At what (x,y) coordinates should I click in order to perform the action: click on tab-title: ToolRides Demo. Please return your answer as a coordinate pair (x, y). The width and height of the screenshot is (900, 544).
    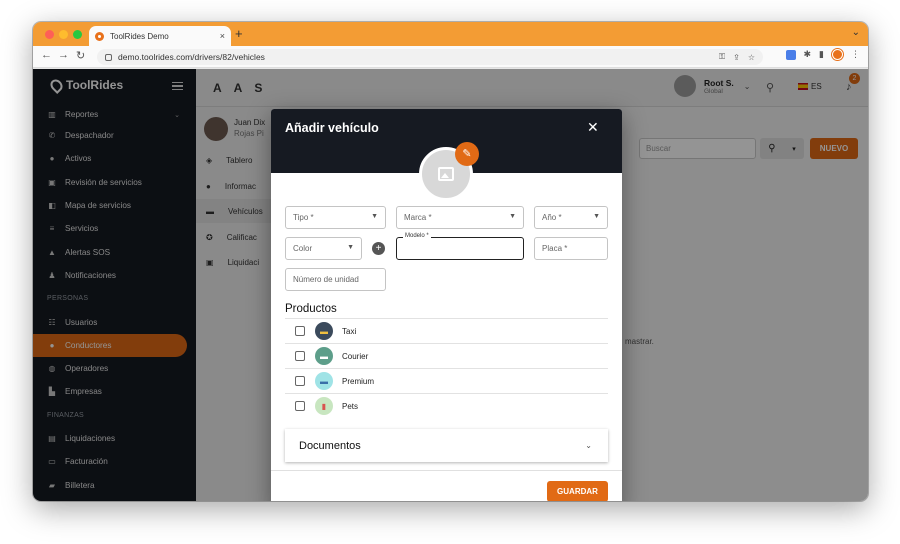
    Looking at the image, I should click on (139, 36).